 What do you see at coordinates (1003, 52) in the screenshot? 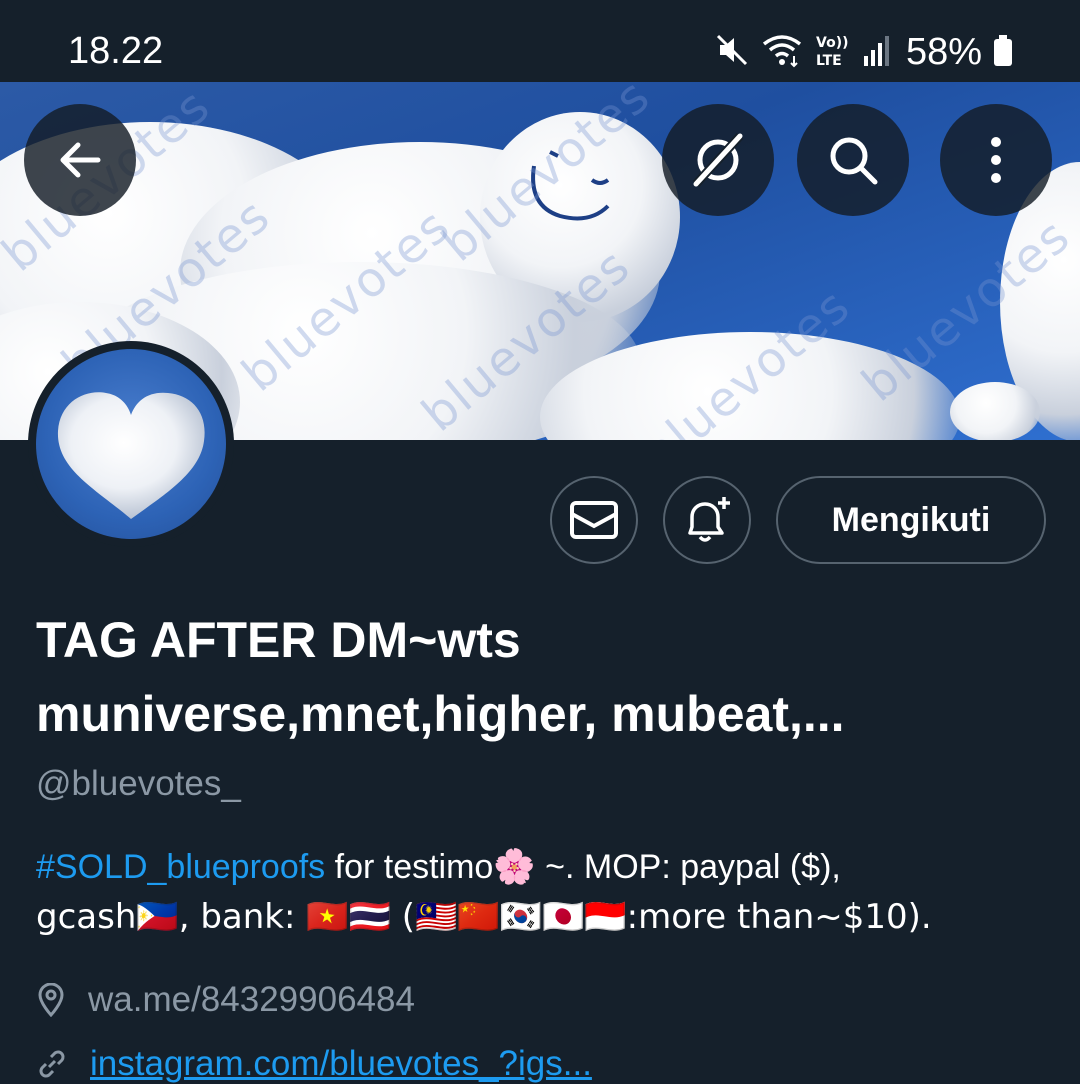
I see `battery-icon` at bounding box center [1003, 52].